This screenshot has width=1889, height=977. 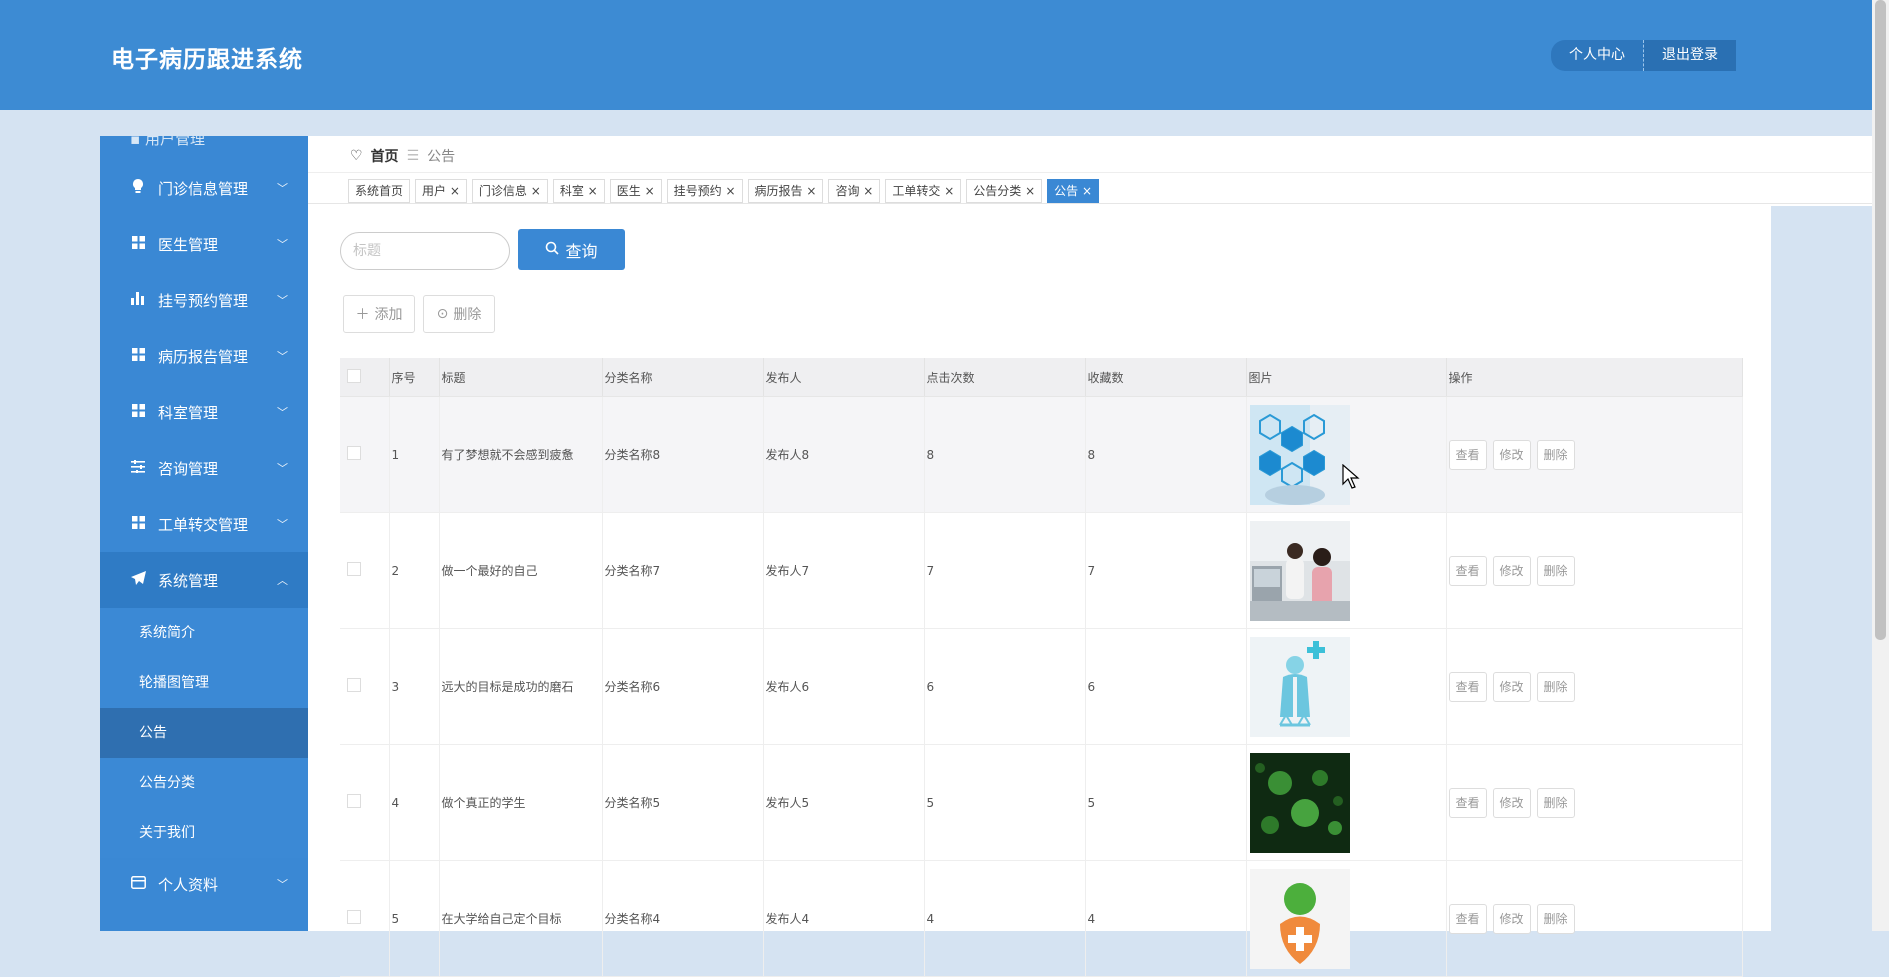 I want to click on title-search-input, so click(x=425, y=251).